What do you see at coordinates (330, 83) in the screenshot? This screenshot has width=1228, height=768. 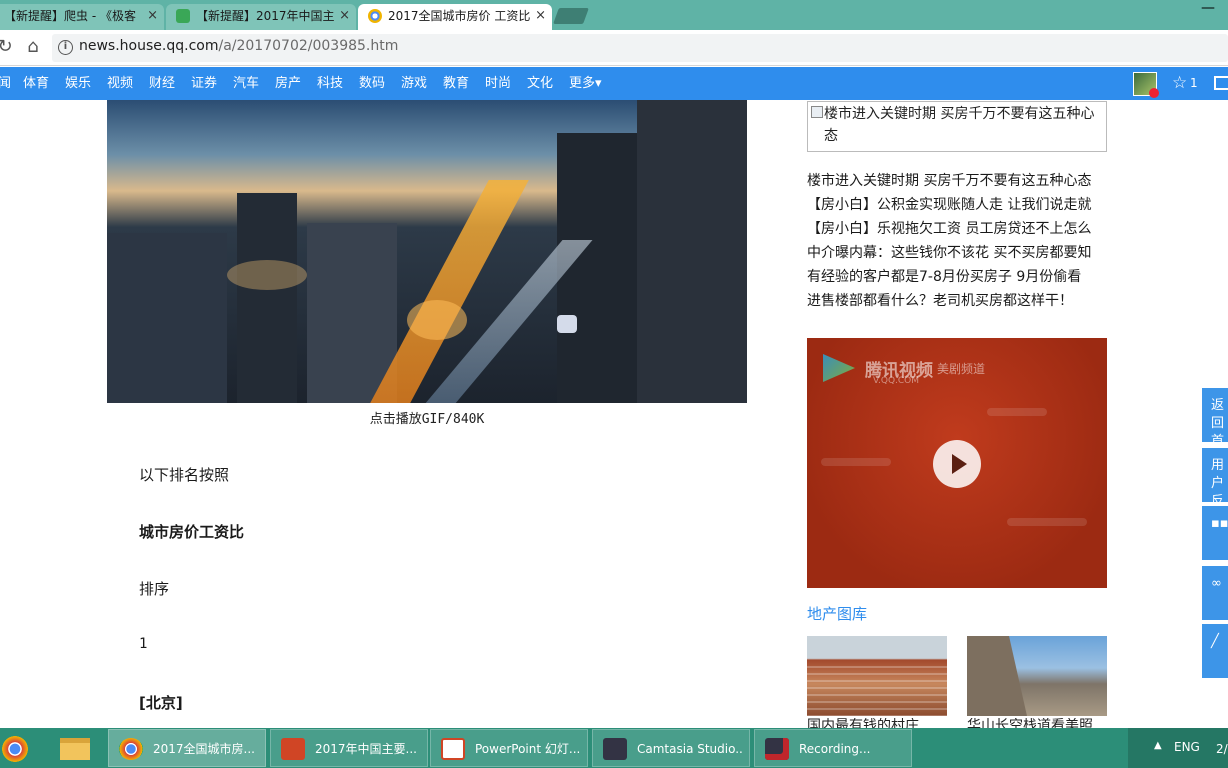 I see `nav-item-tech: 科技` at bounding box center [330, 83].